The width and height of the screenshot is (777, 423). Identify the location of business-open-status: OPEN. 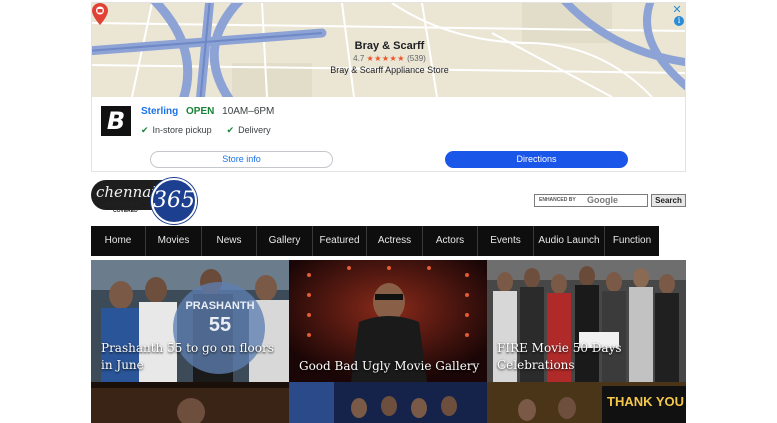
(200, 111).